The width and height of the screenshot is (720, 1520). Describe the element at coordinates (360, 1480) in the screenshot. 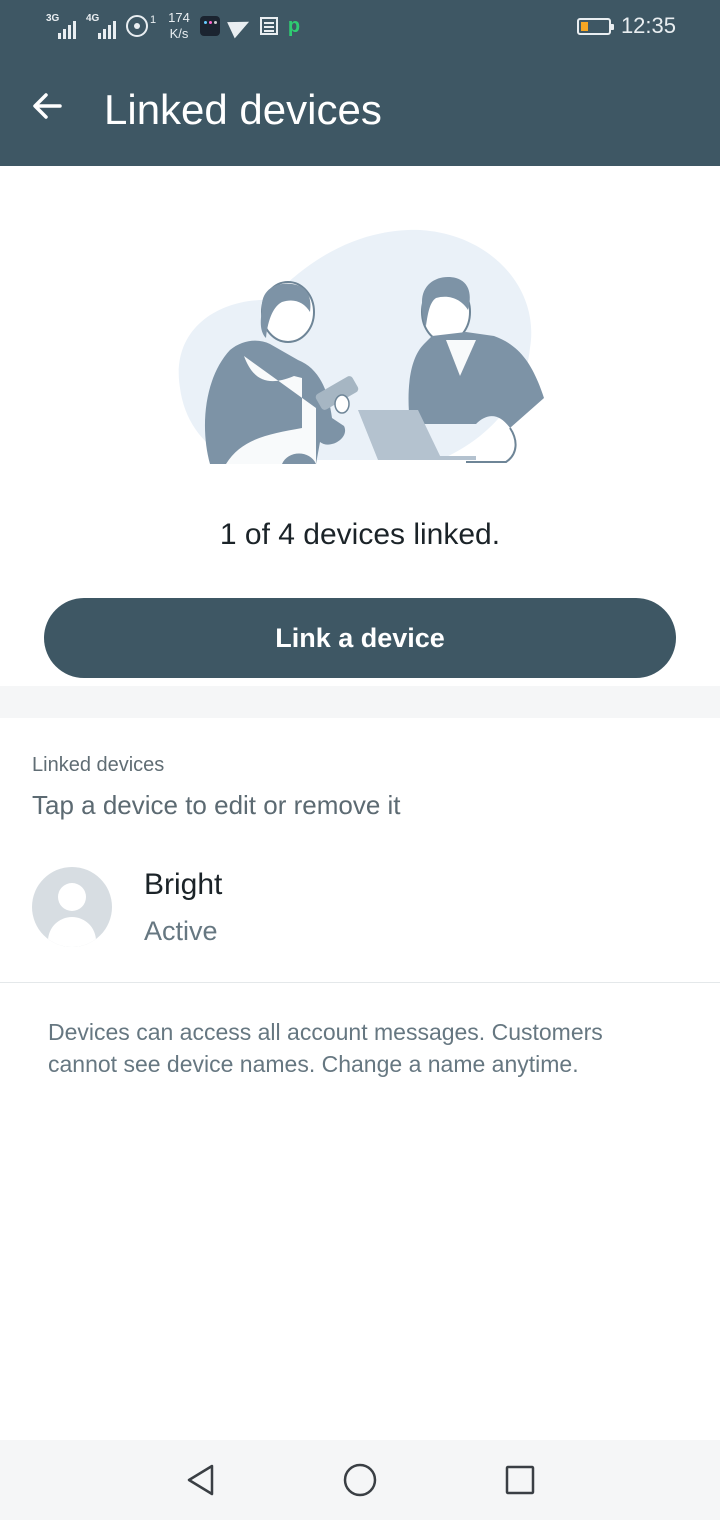

I see `home-circle-icon` at that location.